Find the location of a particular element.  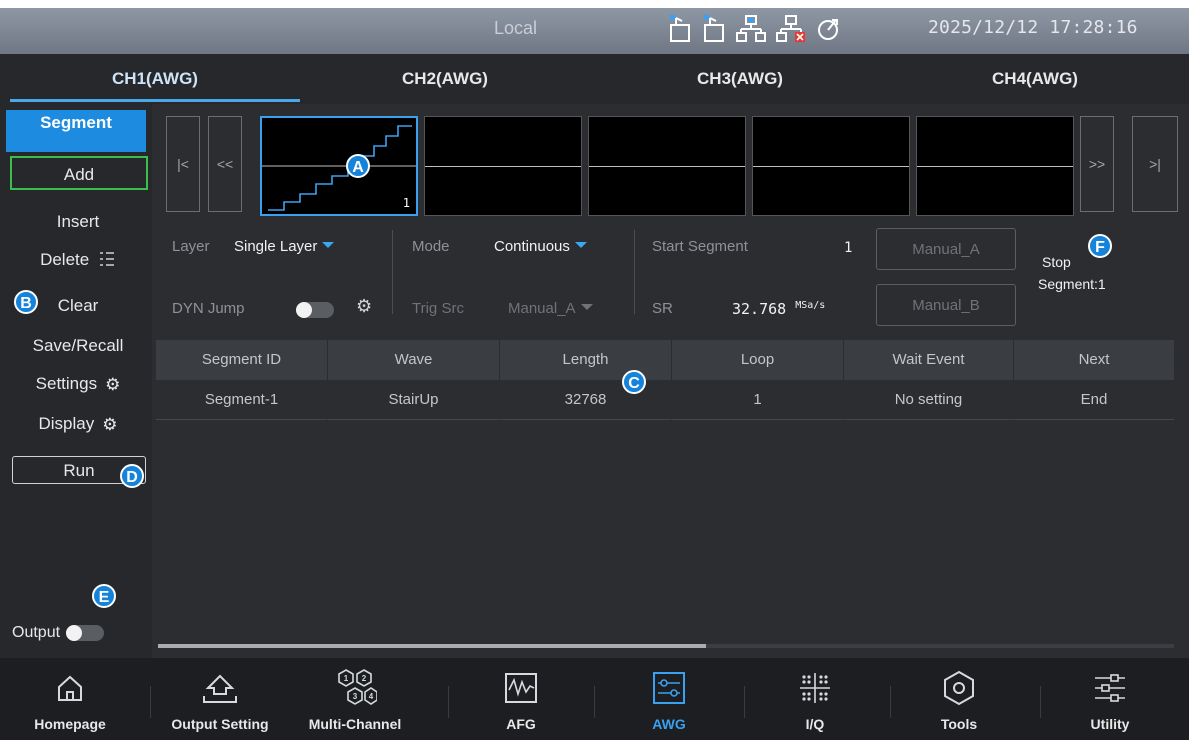

sample-rate-value: 32.768 MSa/s is located at coordinates (778, 309).